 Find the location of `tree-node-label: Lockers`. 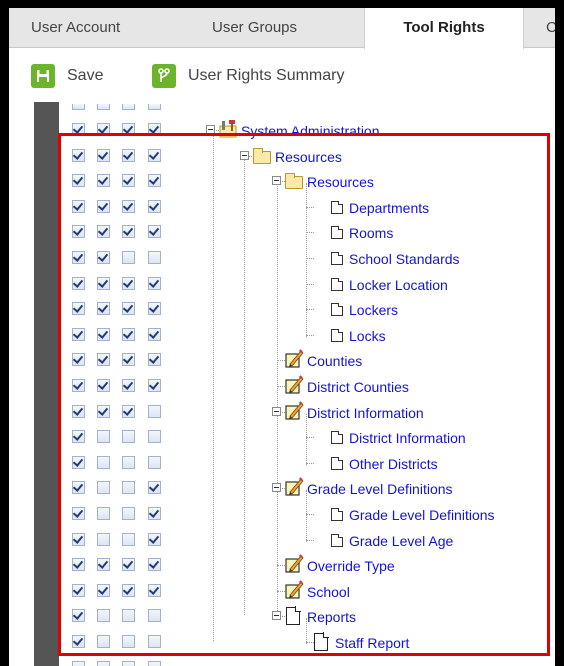

tree-node-label: Lockers is located at coordinates (373, 310).